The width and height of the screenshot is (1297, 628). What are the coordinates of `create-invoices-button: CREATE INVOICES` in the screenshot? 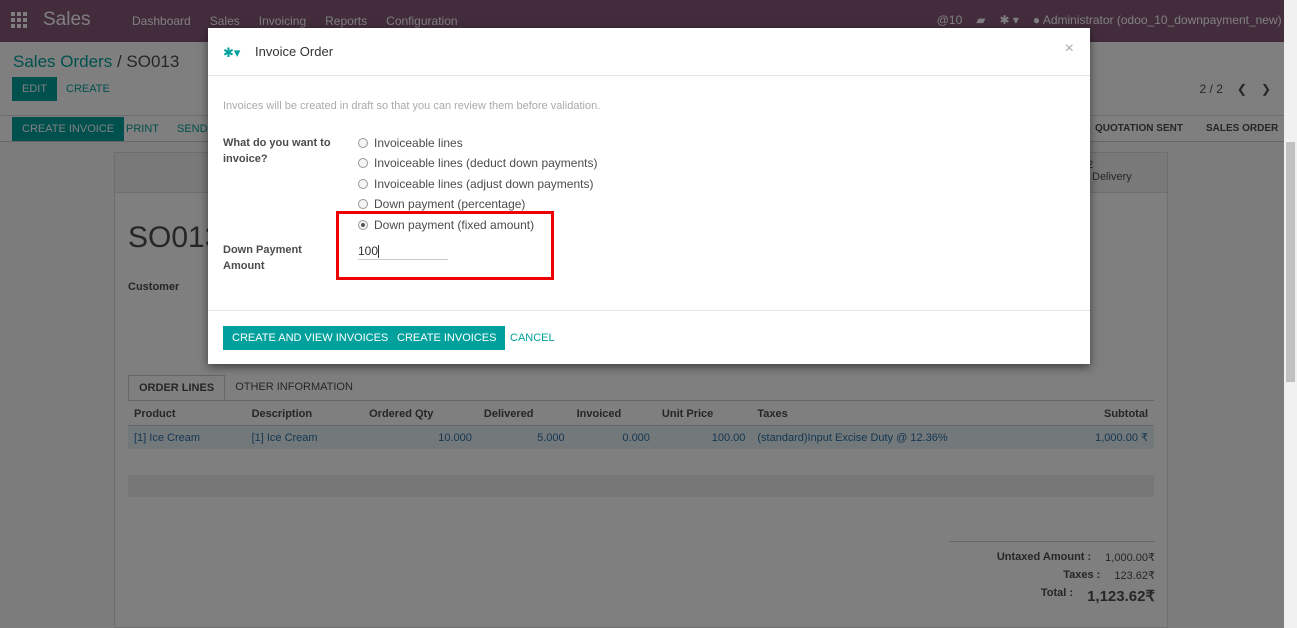 It's located at (447, 338).